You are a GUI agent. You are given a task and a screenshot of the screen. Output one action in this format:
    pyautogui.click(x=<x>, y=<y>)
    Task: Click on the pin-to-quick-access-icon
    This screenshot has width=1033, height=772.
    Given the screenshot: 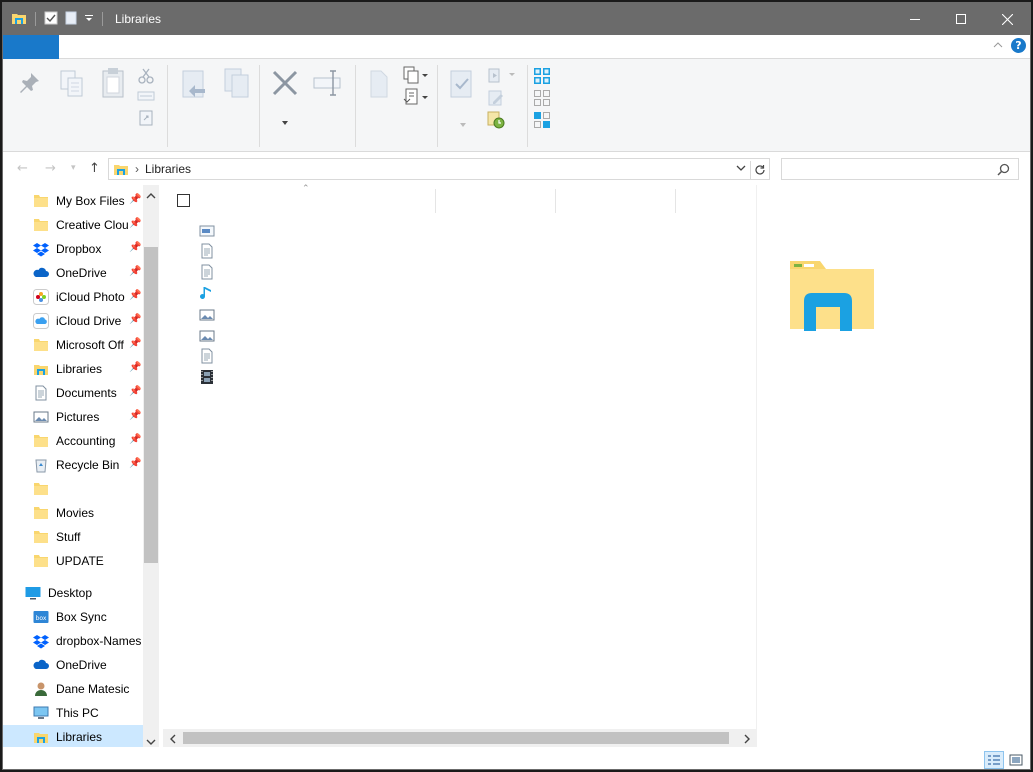 What is the action you would take?
    pyautogui.click(x=30, y=85)
    